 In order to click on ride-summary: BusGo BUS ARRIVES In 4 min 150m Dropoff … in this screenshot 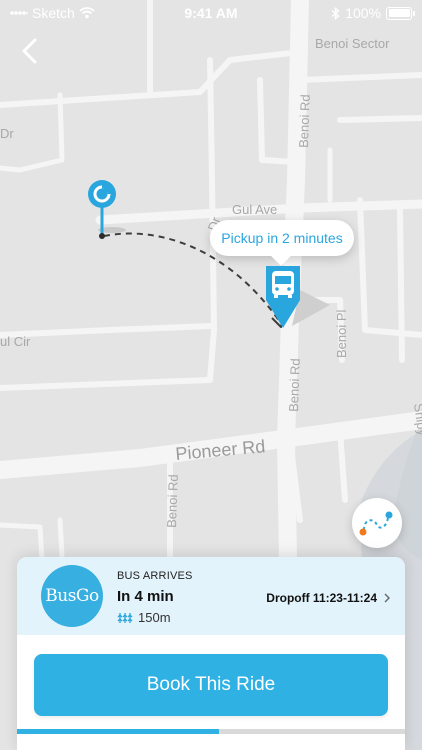, I will do `click(211, 596)`.